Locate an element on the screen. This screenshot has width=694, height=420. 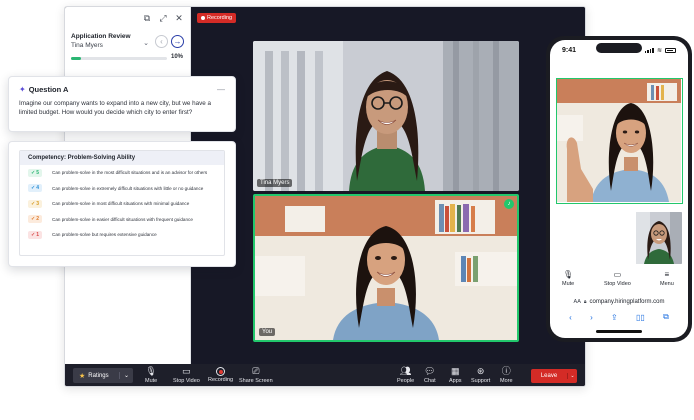
recording-badge: Recording is located at coordinates (217, 18).